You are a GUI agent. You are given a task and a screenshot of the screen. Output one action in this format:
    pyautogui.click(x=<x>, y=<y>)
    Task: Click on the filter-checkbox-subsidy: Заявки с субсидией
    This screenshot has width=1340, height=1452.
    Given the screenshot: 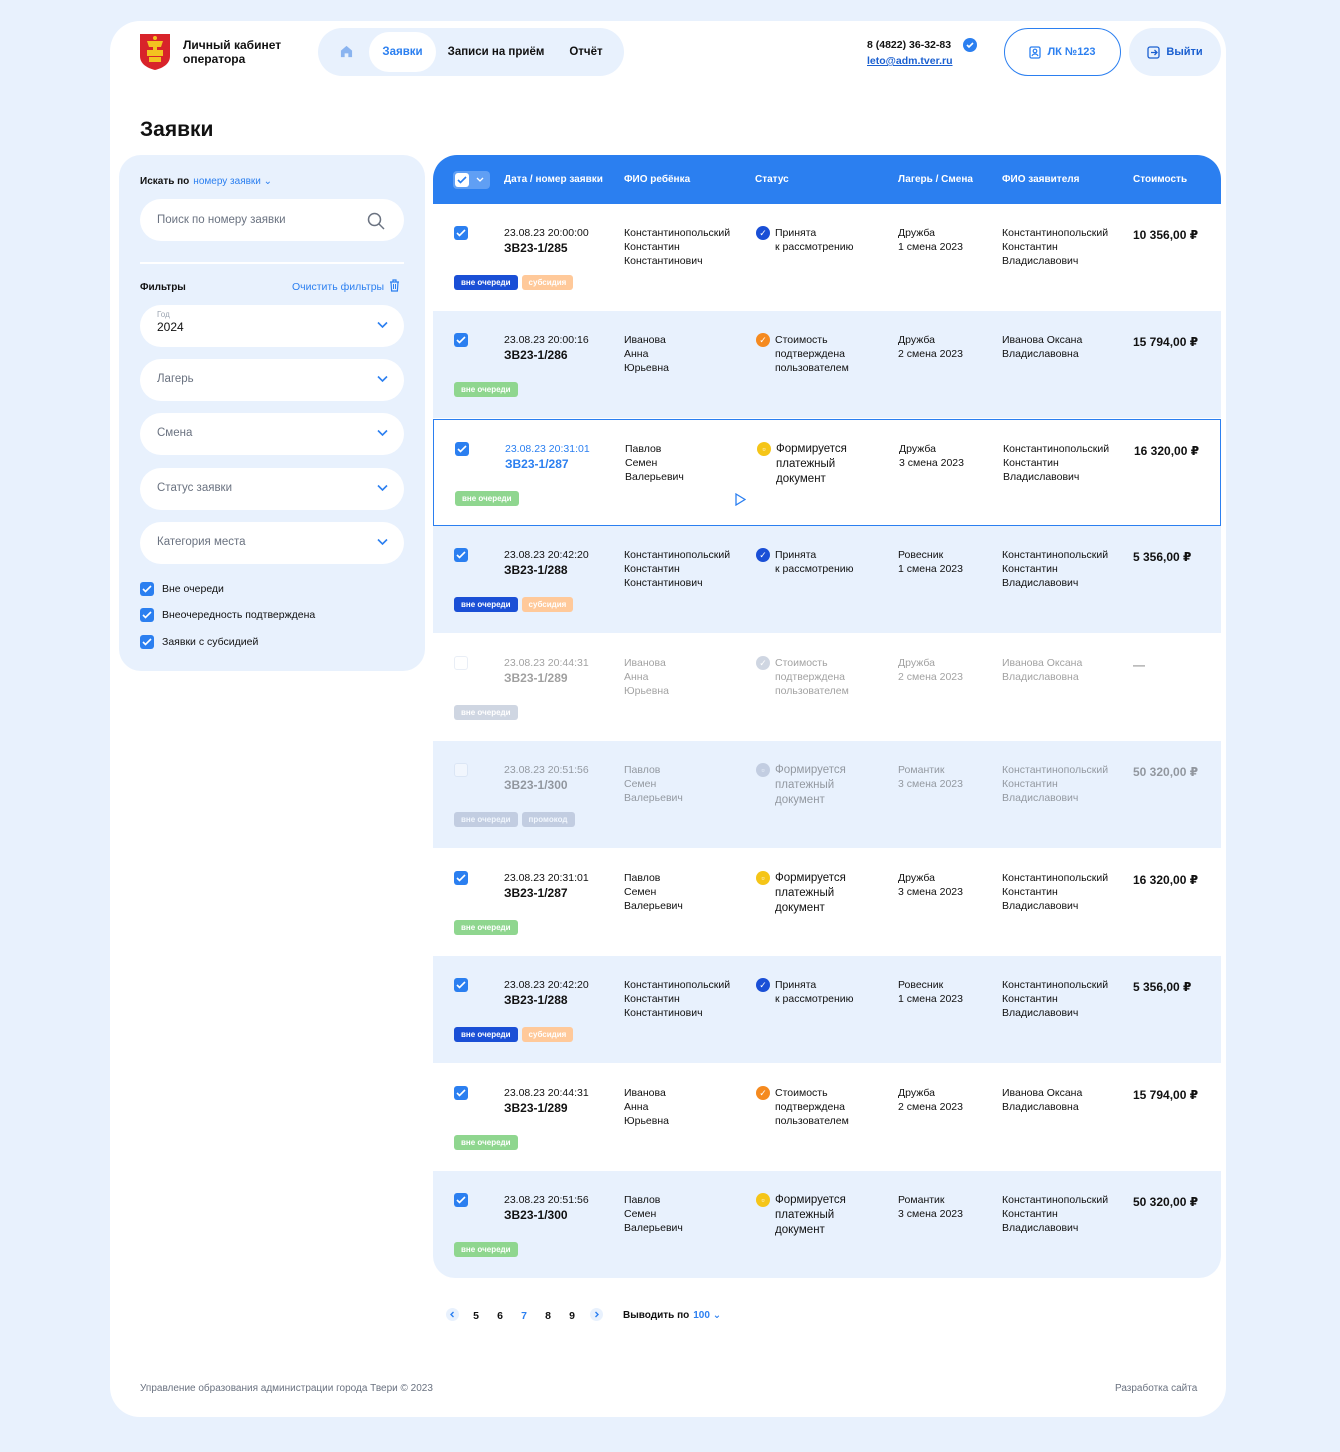 What is the action you would take?
    pyautogui.click(x=199, y=642)
    